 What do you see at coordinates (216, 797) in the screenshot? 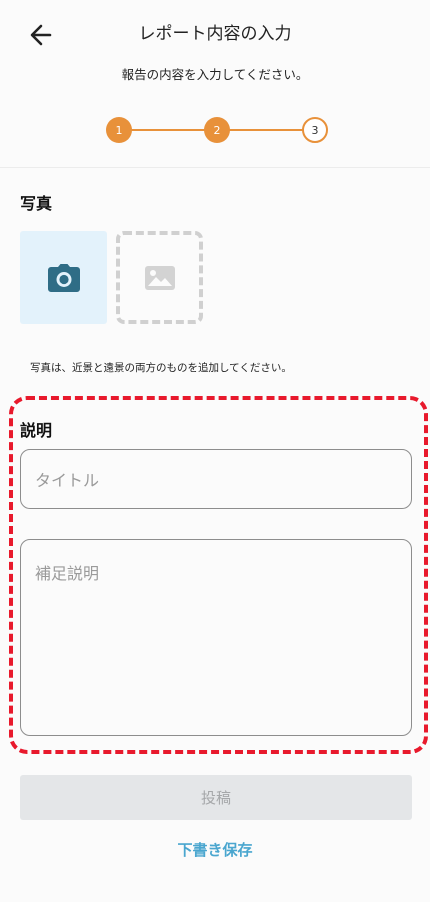
I see `post-button: 投稿` at bounding box center [216, 797].